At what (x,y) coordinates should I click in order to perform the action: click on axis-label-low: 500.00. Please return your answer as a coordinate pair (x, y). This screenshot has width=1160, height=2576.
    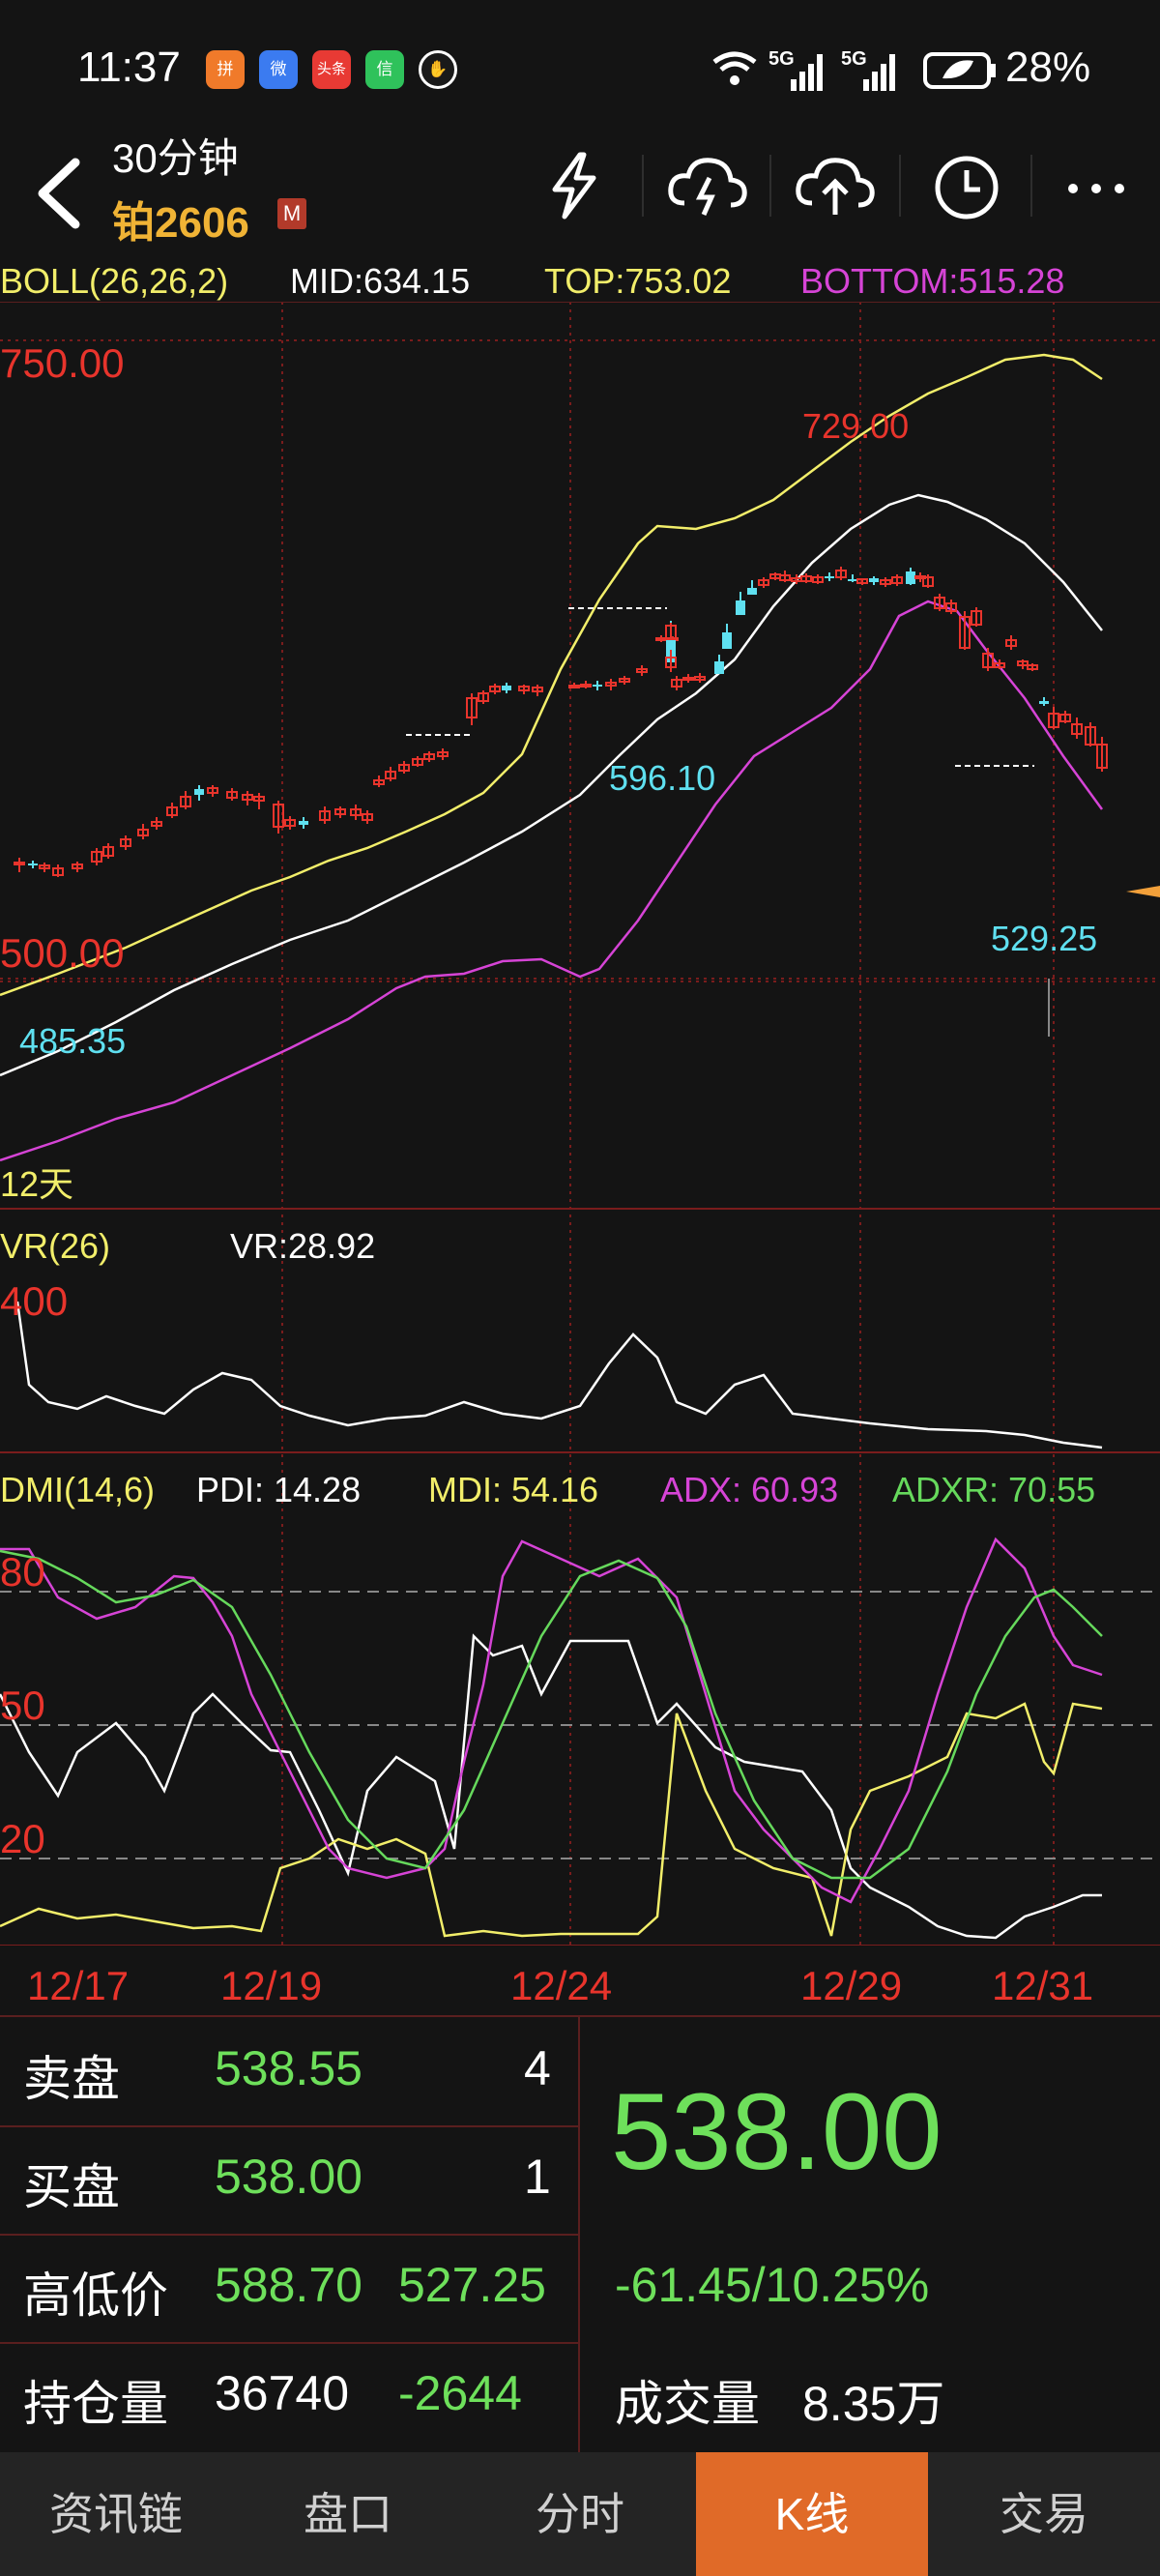
    Looking at the image, I should click on (63, 953).